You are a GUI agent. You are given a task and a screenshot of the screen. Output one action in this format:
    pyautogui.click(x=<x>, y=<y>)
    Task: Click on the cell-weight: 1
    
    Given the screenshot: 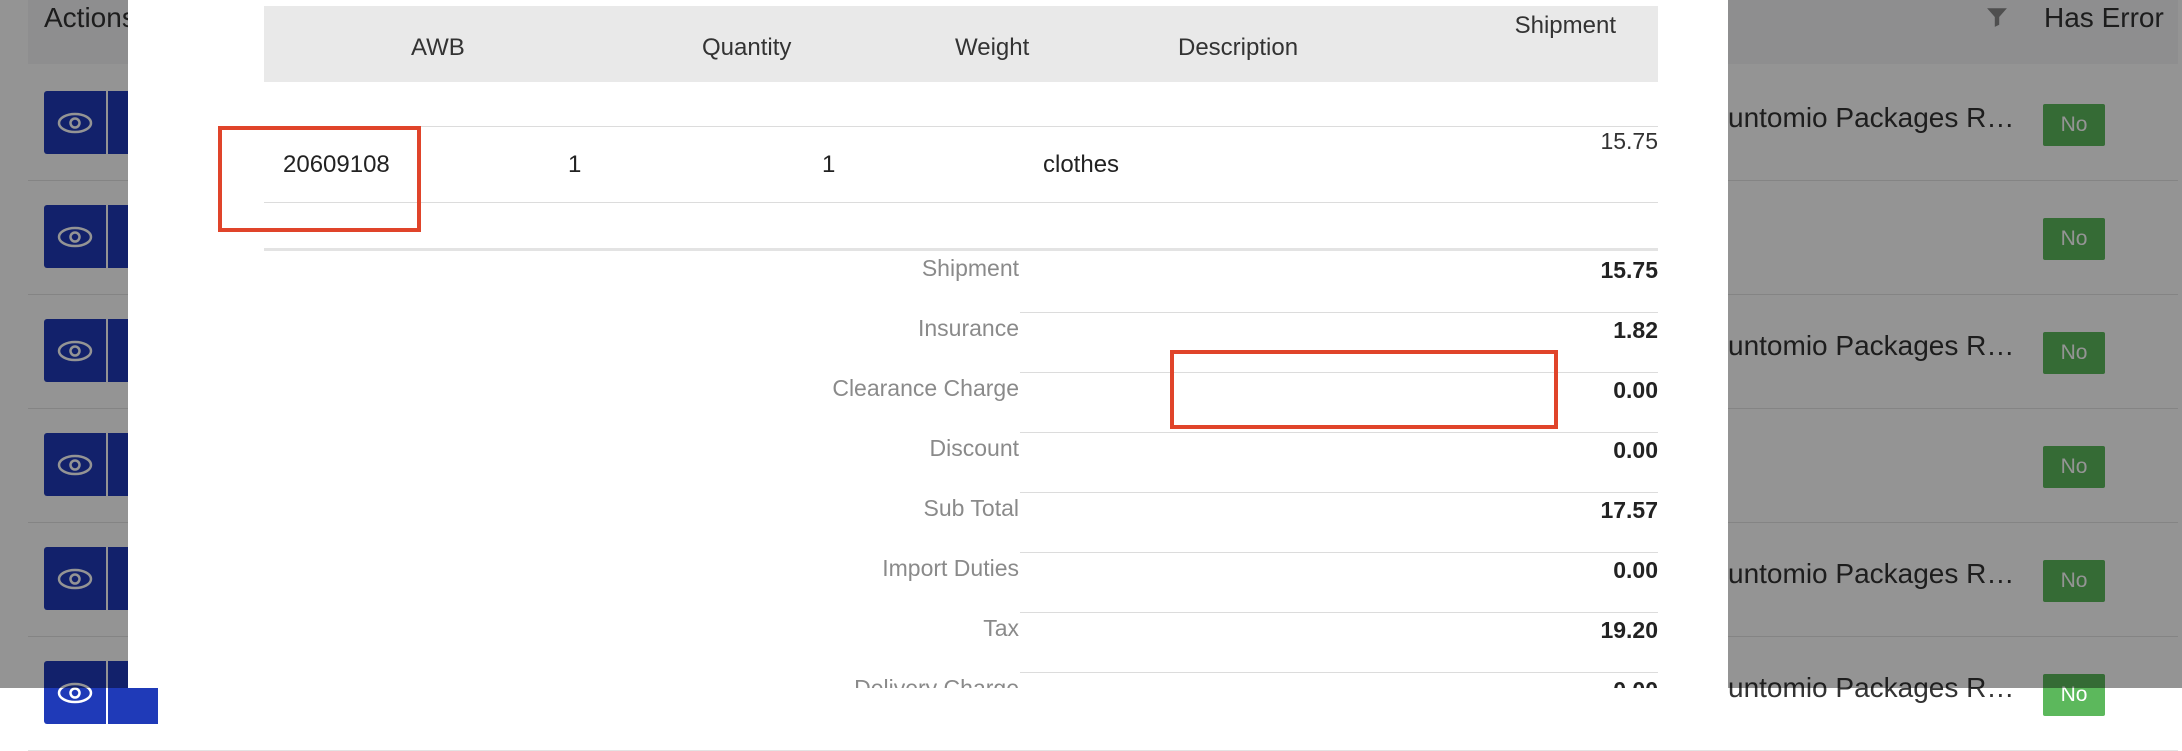 What is the action you would take?
    pyautogui.click(x=829, y=164)
    